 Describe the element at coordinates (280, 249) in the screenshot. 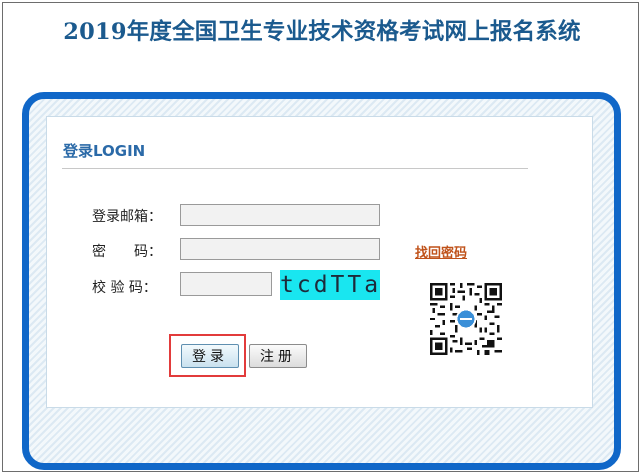

I see `password-input` at that location.